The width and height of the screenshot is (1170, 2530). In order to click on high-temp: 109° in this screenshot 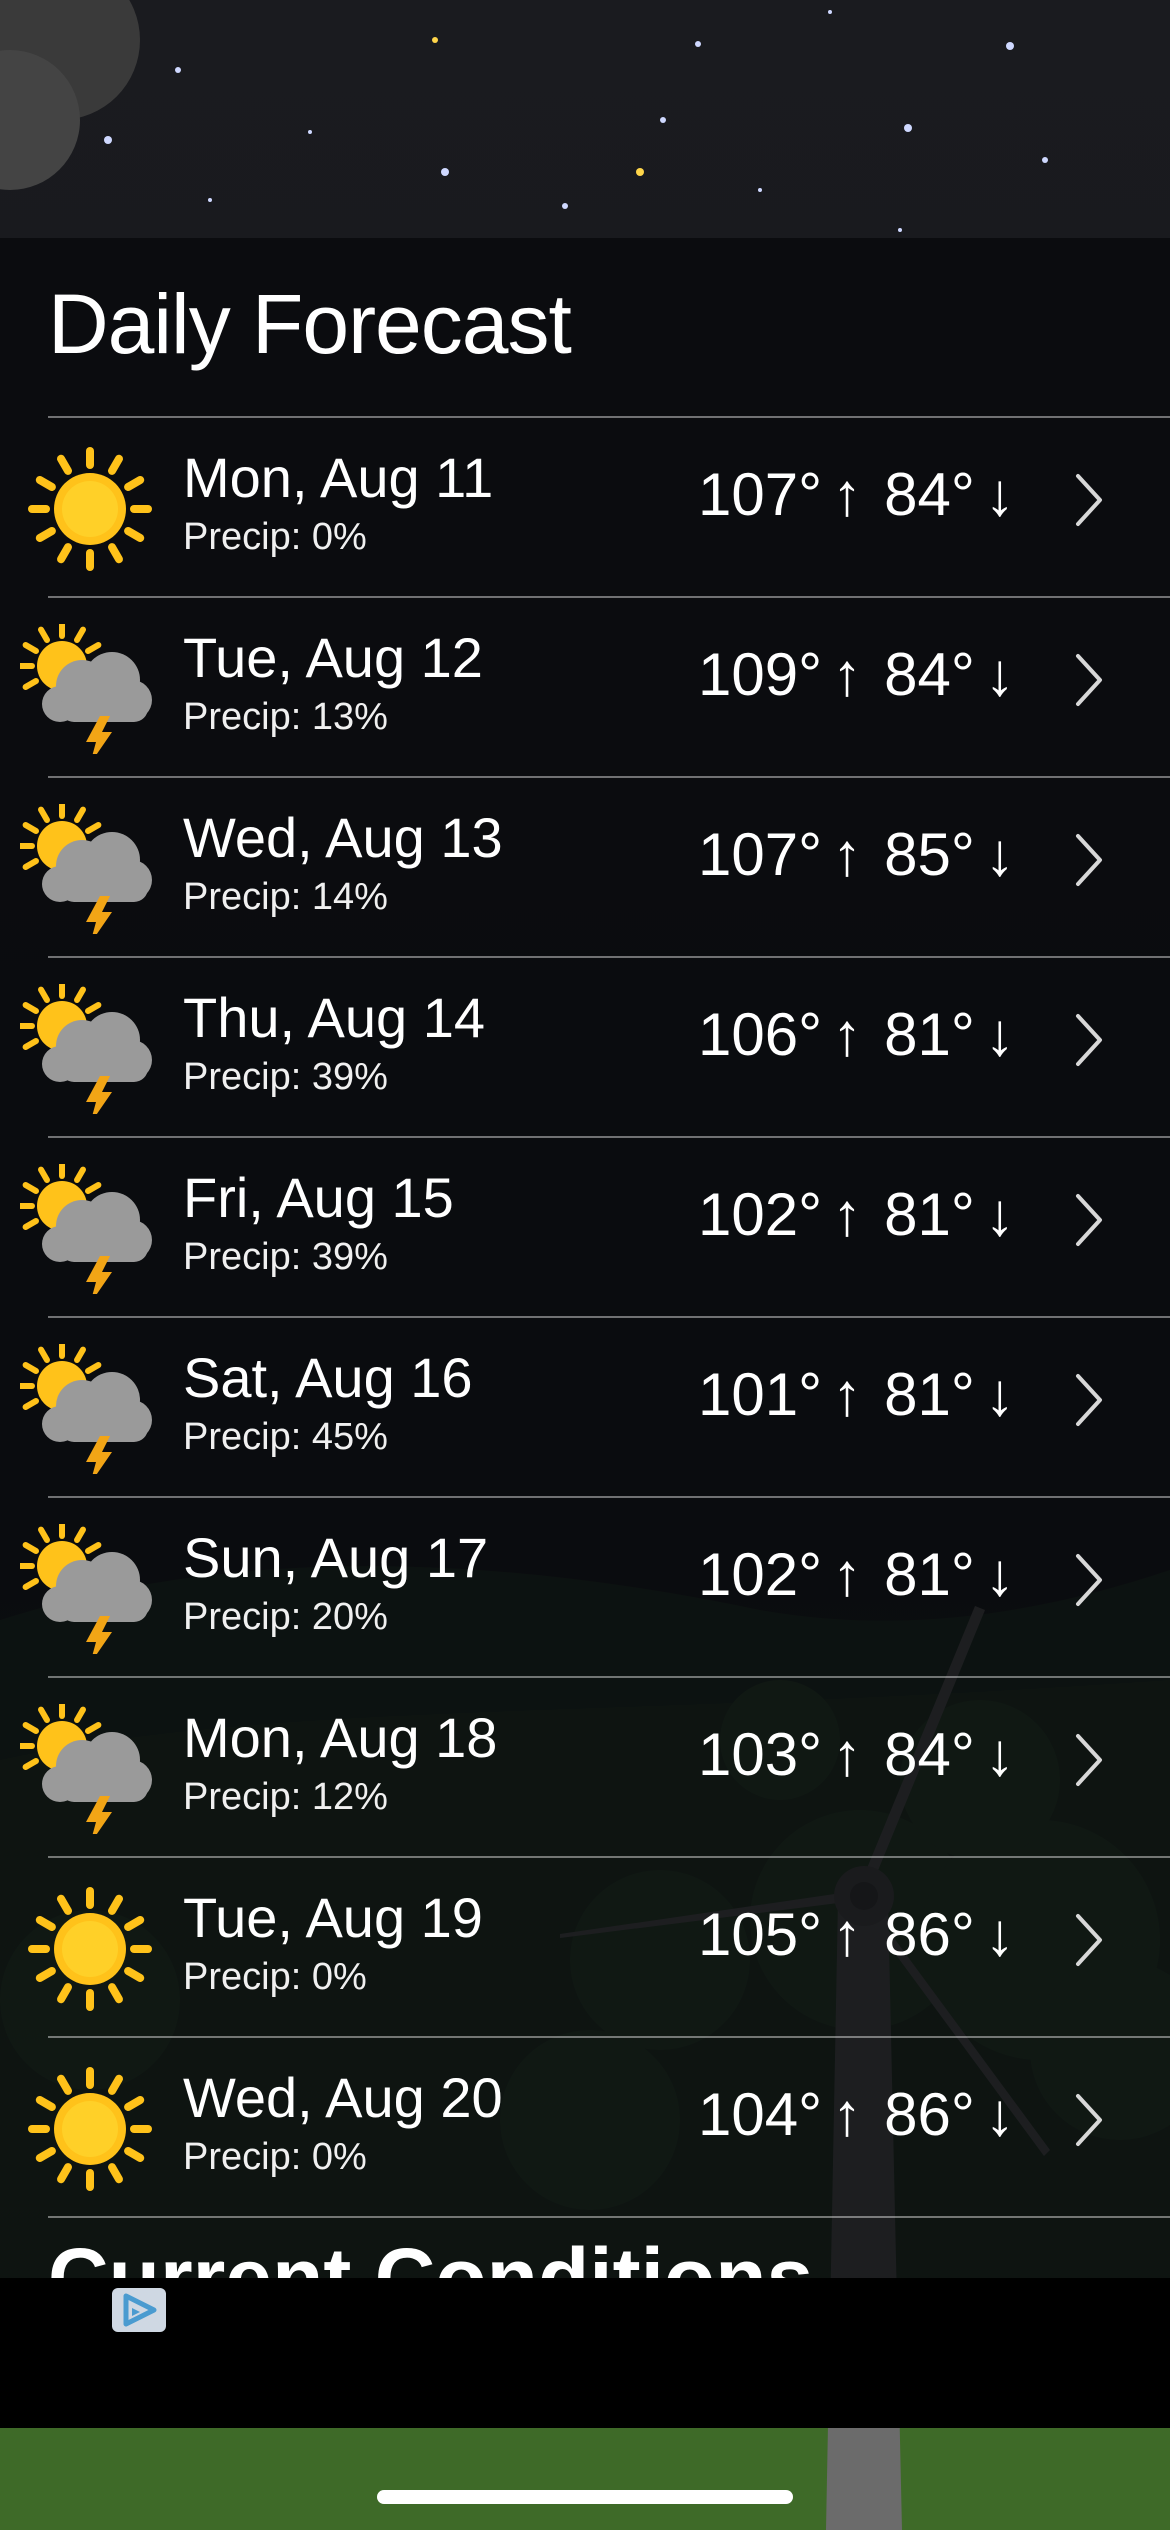, I will do `click(760, 674)`.